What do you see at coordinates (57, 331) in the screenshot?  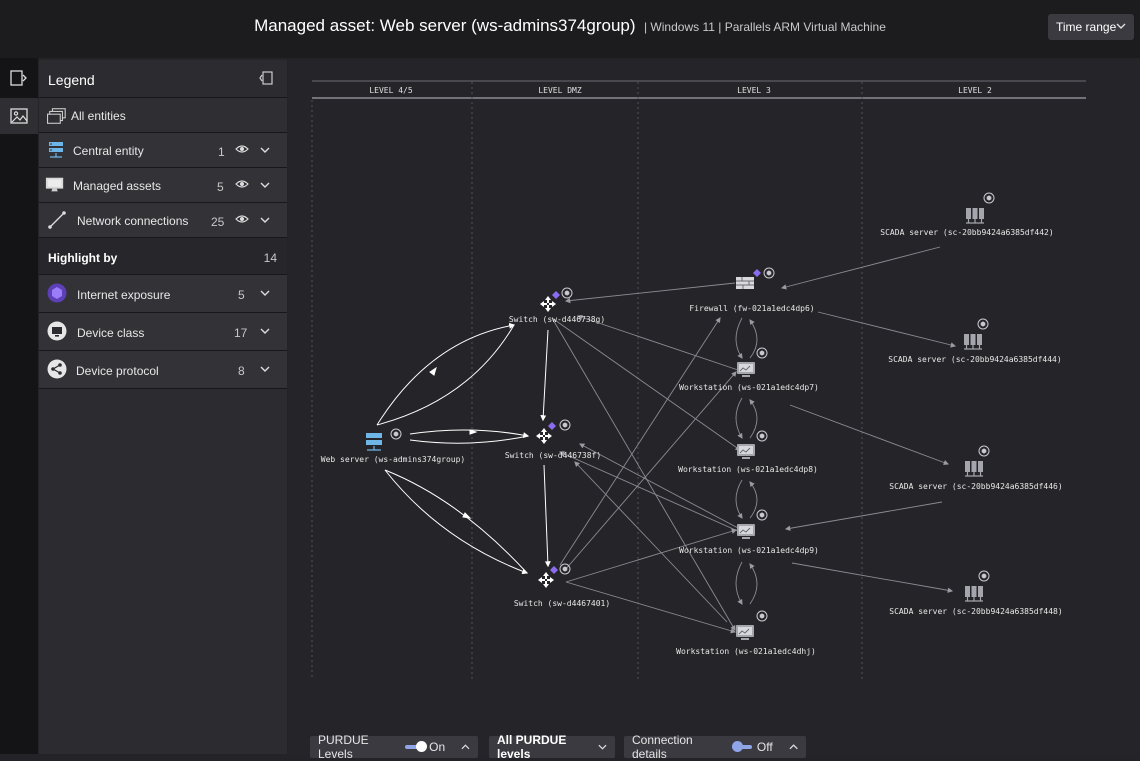 I see `device-class-icon` at bounding box center [57, 331].